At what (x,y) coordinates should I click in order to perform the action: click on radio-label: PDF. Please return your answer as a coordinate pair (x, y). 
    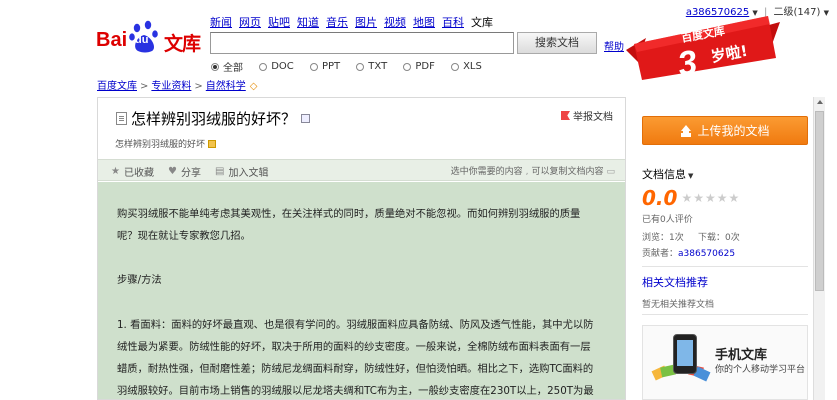
    Looking at the image, I should click on (425, 66).